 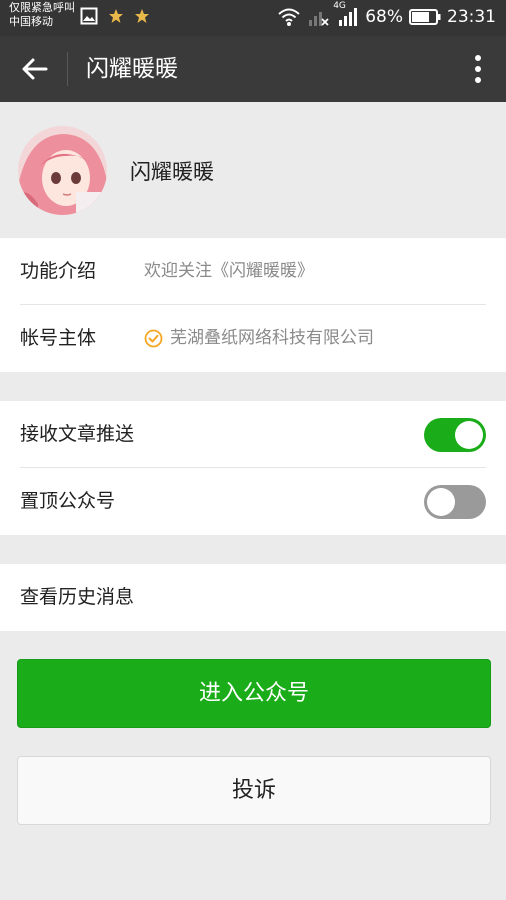 What do you see at coordinates (77, 597) in the screenshot?
I see `history-label: 查看历史消息` at bounding box center [77, 597].